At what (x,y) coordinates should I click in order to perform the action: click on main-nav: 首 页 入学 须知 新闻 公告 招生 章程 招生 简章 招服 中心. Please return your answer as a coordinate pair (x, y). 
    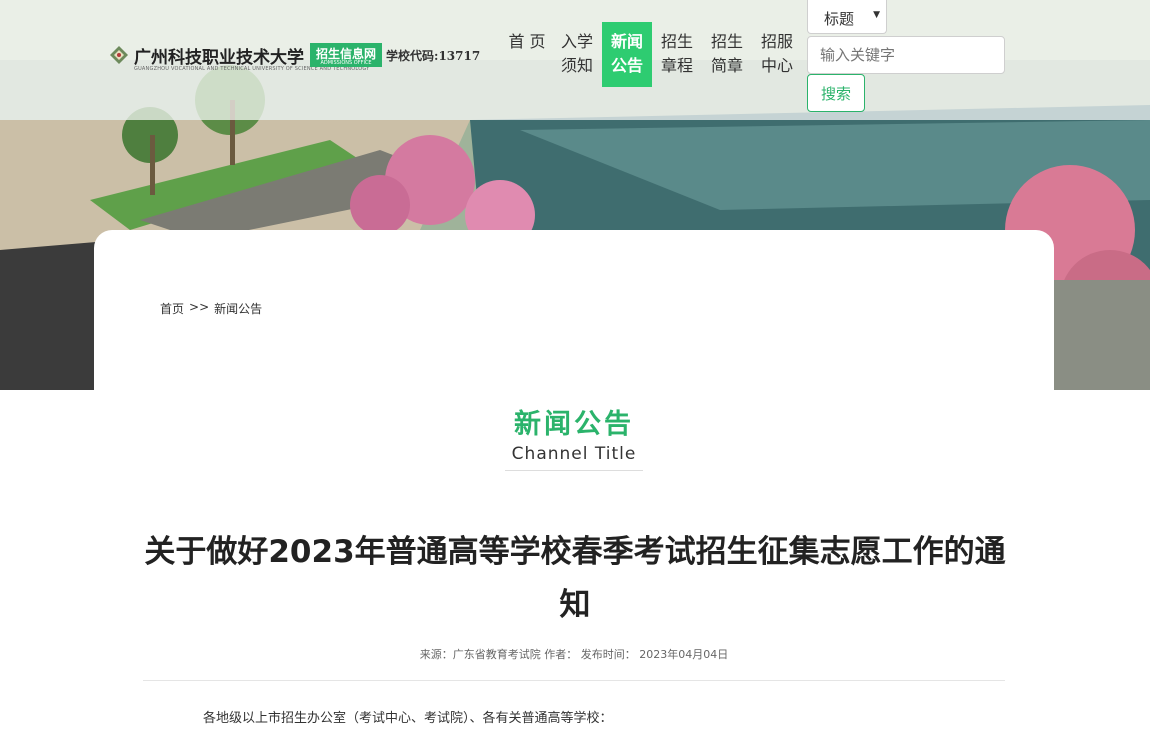
    Looking at the image, I should click on (652, 54).